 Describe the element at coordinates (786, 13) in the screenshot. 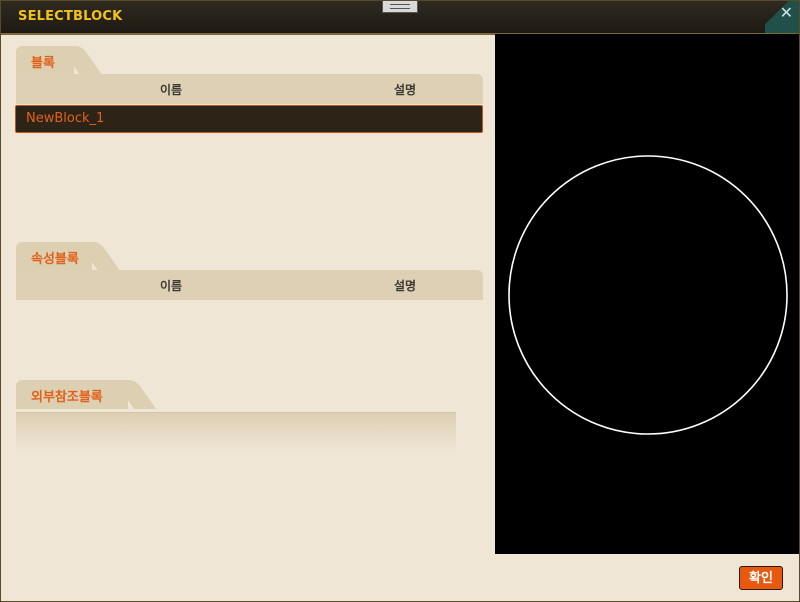

I see `close-icon: ✕` at that location.